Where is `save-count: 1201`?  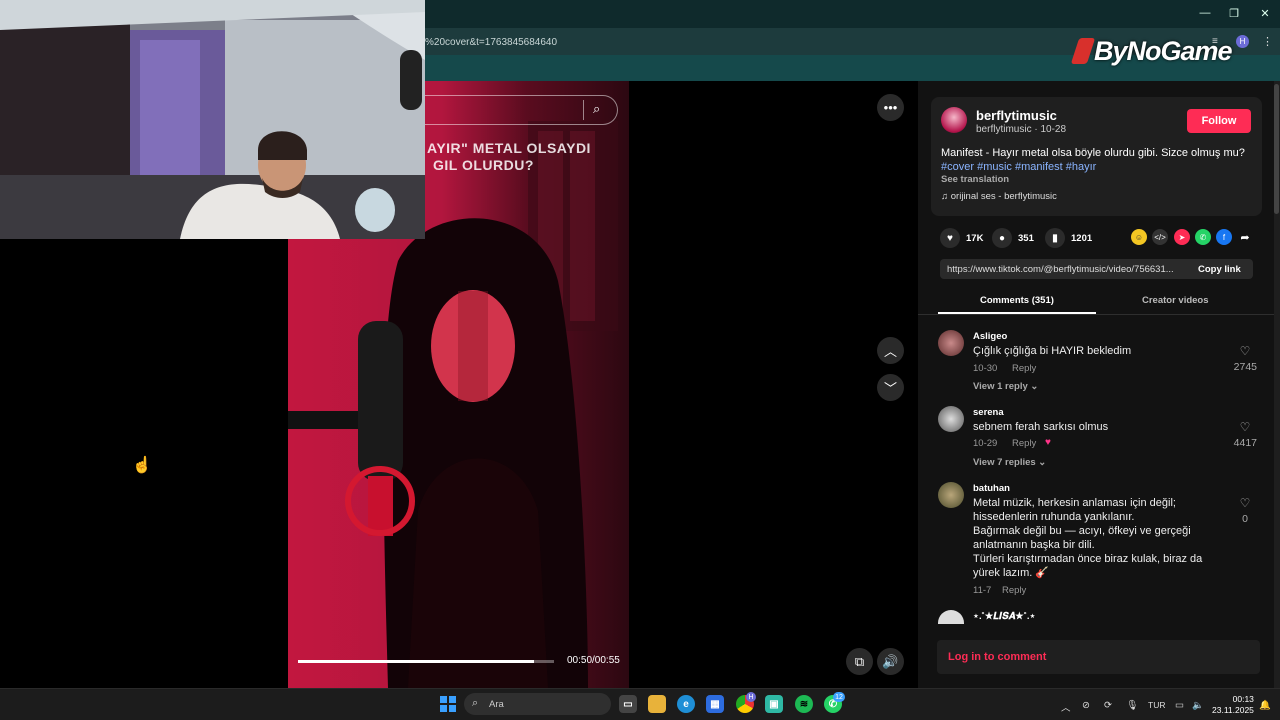 save-count: 1201 is located at coordinates (1082, 238).